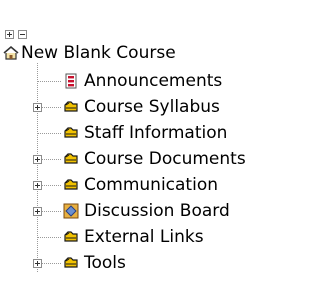 This screenshot has width=320, height=290. Describe the element at coordinates (37, 167) in the screenshot. I see `tree-guide-line` at that location.